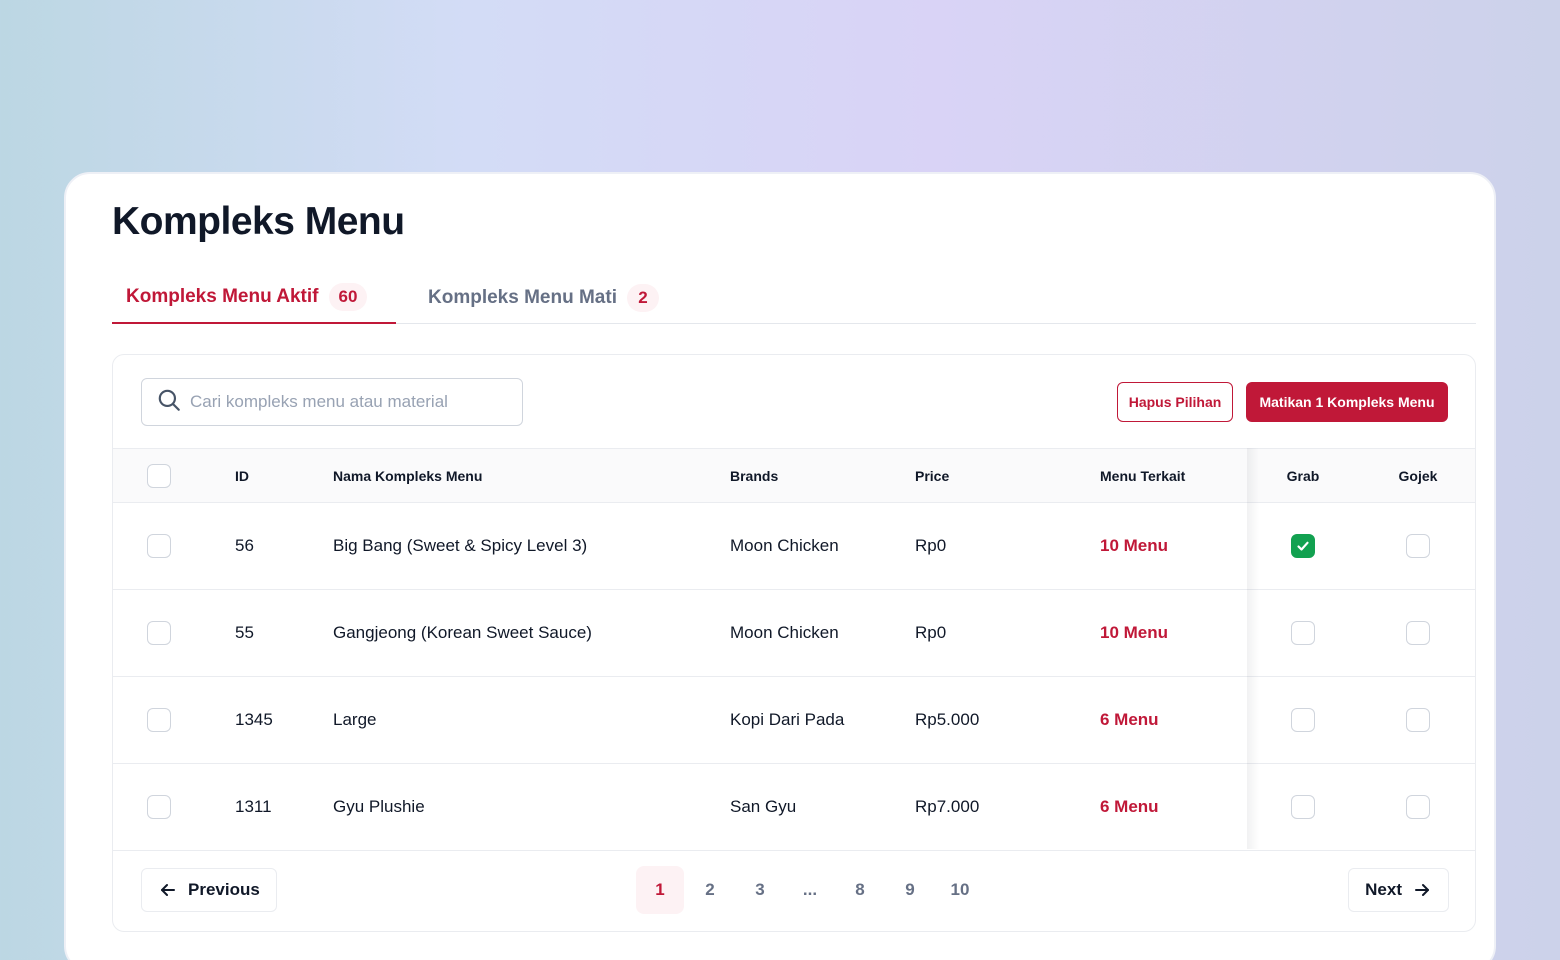 This screenshot has width=1560, height=960. What do you see at coordinates (222, 296) in the screenshot?
I see `tab-label: Kompleks Menu Aktif` at bounding box center [222, 296].